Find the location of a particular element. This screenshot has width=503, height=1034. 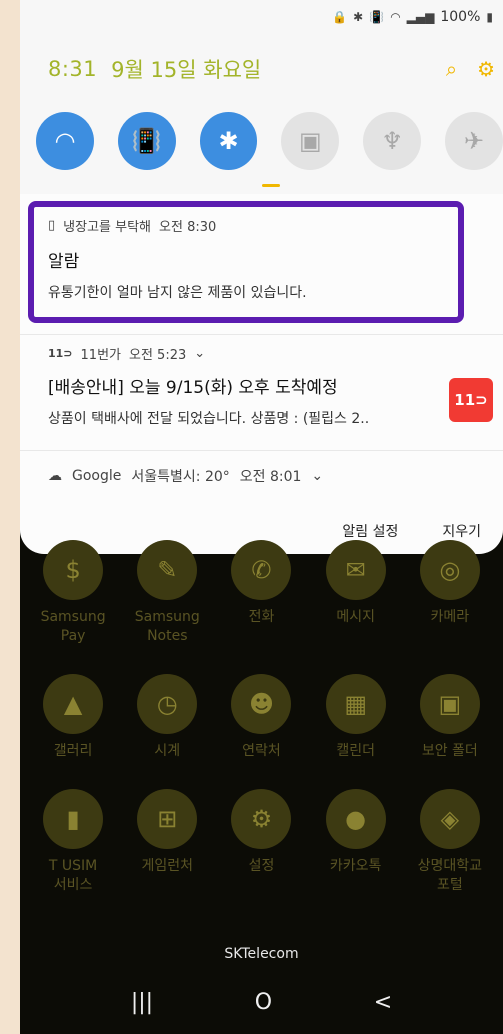

back-icon: < is located at coordinates (383, 1002).